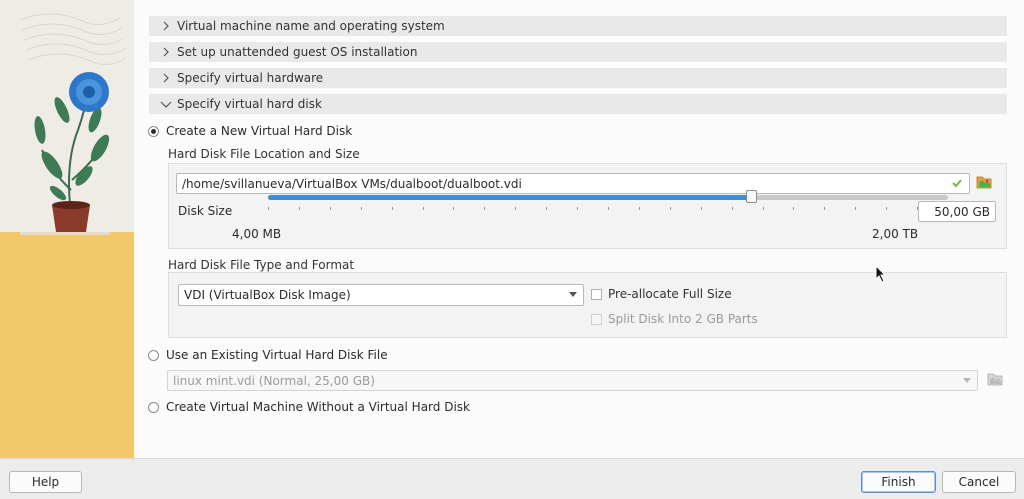 The height and width of the screenshot is (499, 1024). Describe the element at coordinates (153, 355) in the screenshot. I see `use-existing-disk-radio` at that location.